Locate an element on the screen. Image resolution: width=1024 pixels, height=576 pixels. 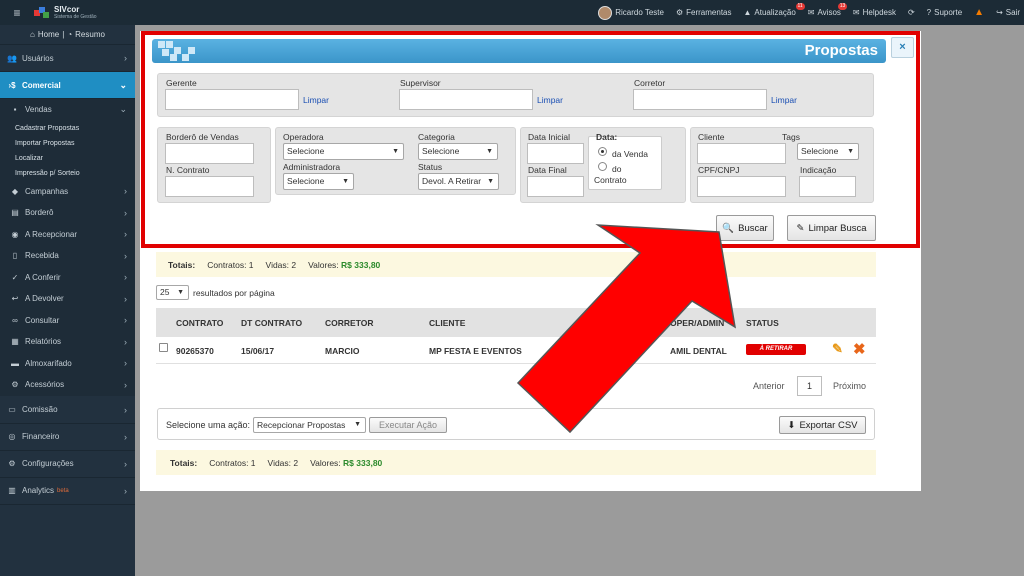
sidebar-leaf-importar: Importar Propostas is located at coordinates (67, 143).